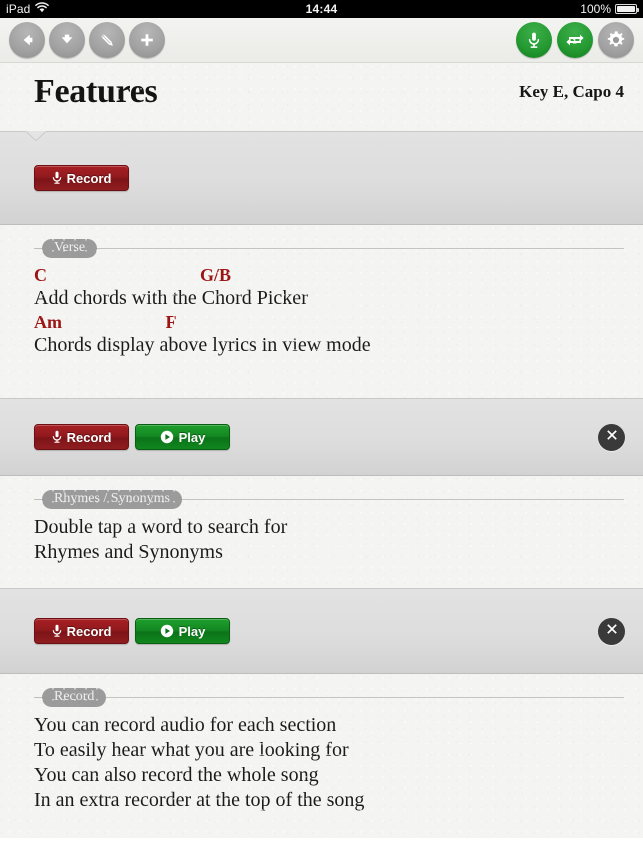 The image size is (643, 857). What do you see at coordinates (128, 552) in the screenshot?
I see `lyric-line: Rhymes and Synonyms` at bounding box center [128, 552].